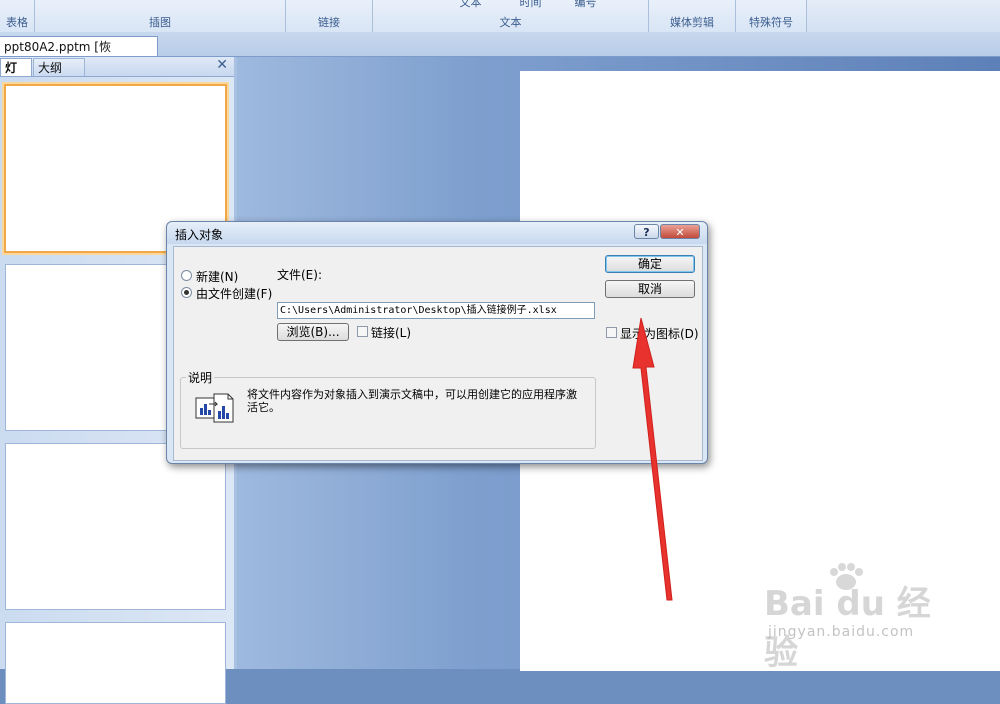 The image size is (1000, 704). I want to click on cancel-button: 取消, so click(650, 289).